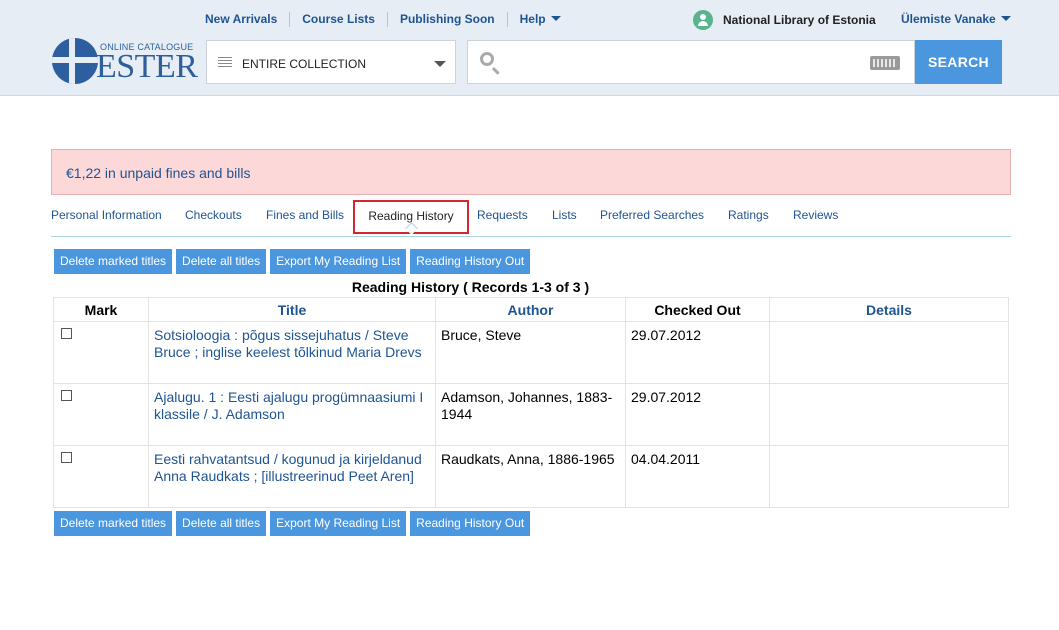 This screenshot has width=1059, height=630. I want to click on tab-lists: Lists, so click(564, 215).